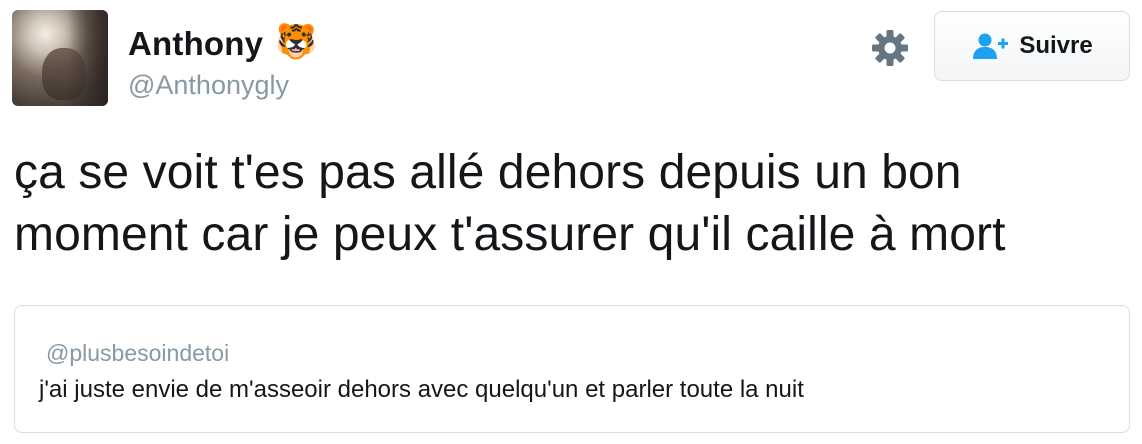  What do you see at coordinates (195, 44) in the screenshot?
I see `author-display-name: Anthony` at bounding box center [195, 44].